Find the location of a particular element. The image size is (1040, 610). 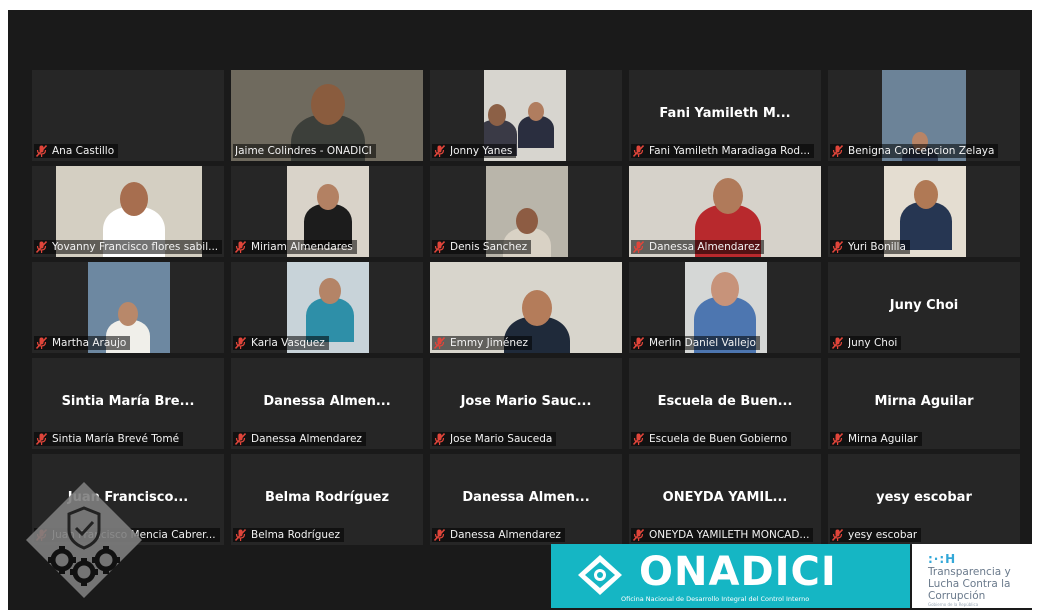

participant-name-label: Jaime Colindres - ONADICI is located at coordinates (304, 151).